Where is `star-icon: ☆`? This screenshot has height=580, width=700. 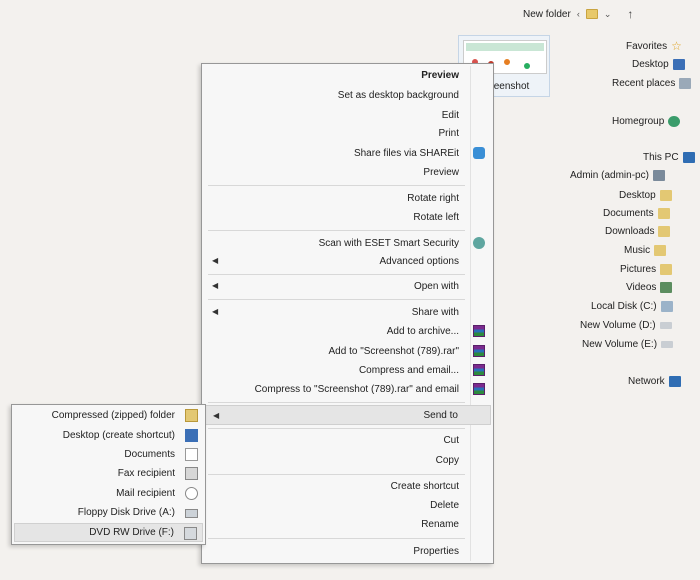
star-icon: ☆ is located at coordinates (676, 46).